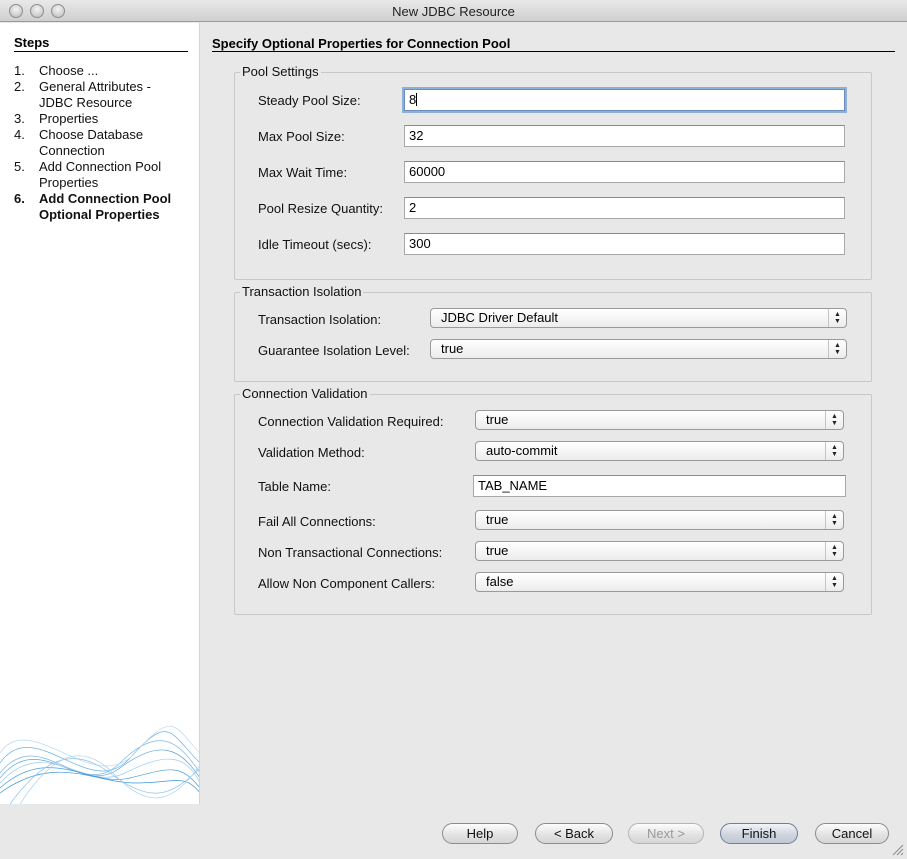 The width and height of the screenshot is (907, 859). What do you see at coordinates (638, 349) in the screenshot?
I see `guarantee-isolation-select: true ▲ ▼` at bounding box center [638, 349].